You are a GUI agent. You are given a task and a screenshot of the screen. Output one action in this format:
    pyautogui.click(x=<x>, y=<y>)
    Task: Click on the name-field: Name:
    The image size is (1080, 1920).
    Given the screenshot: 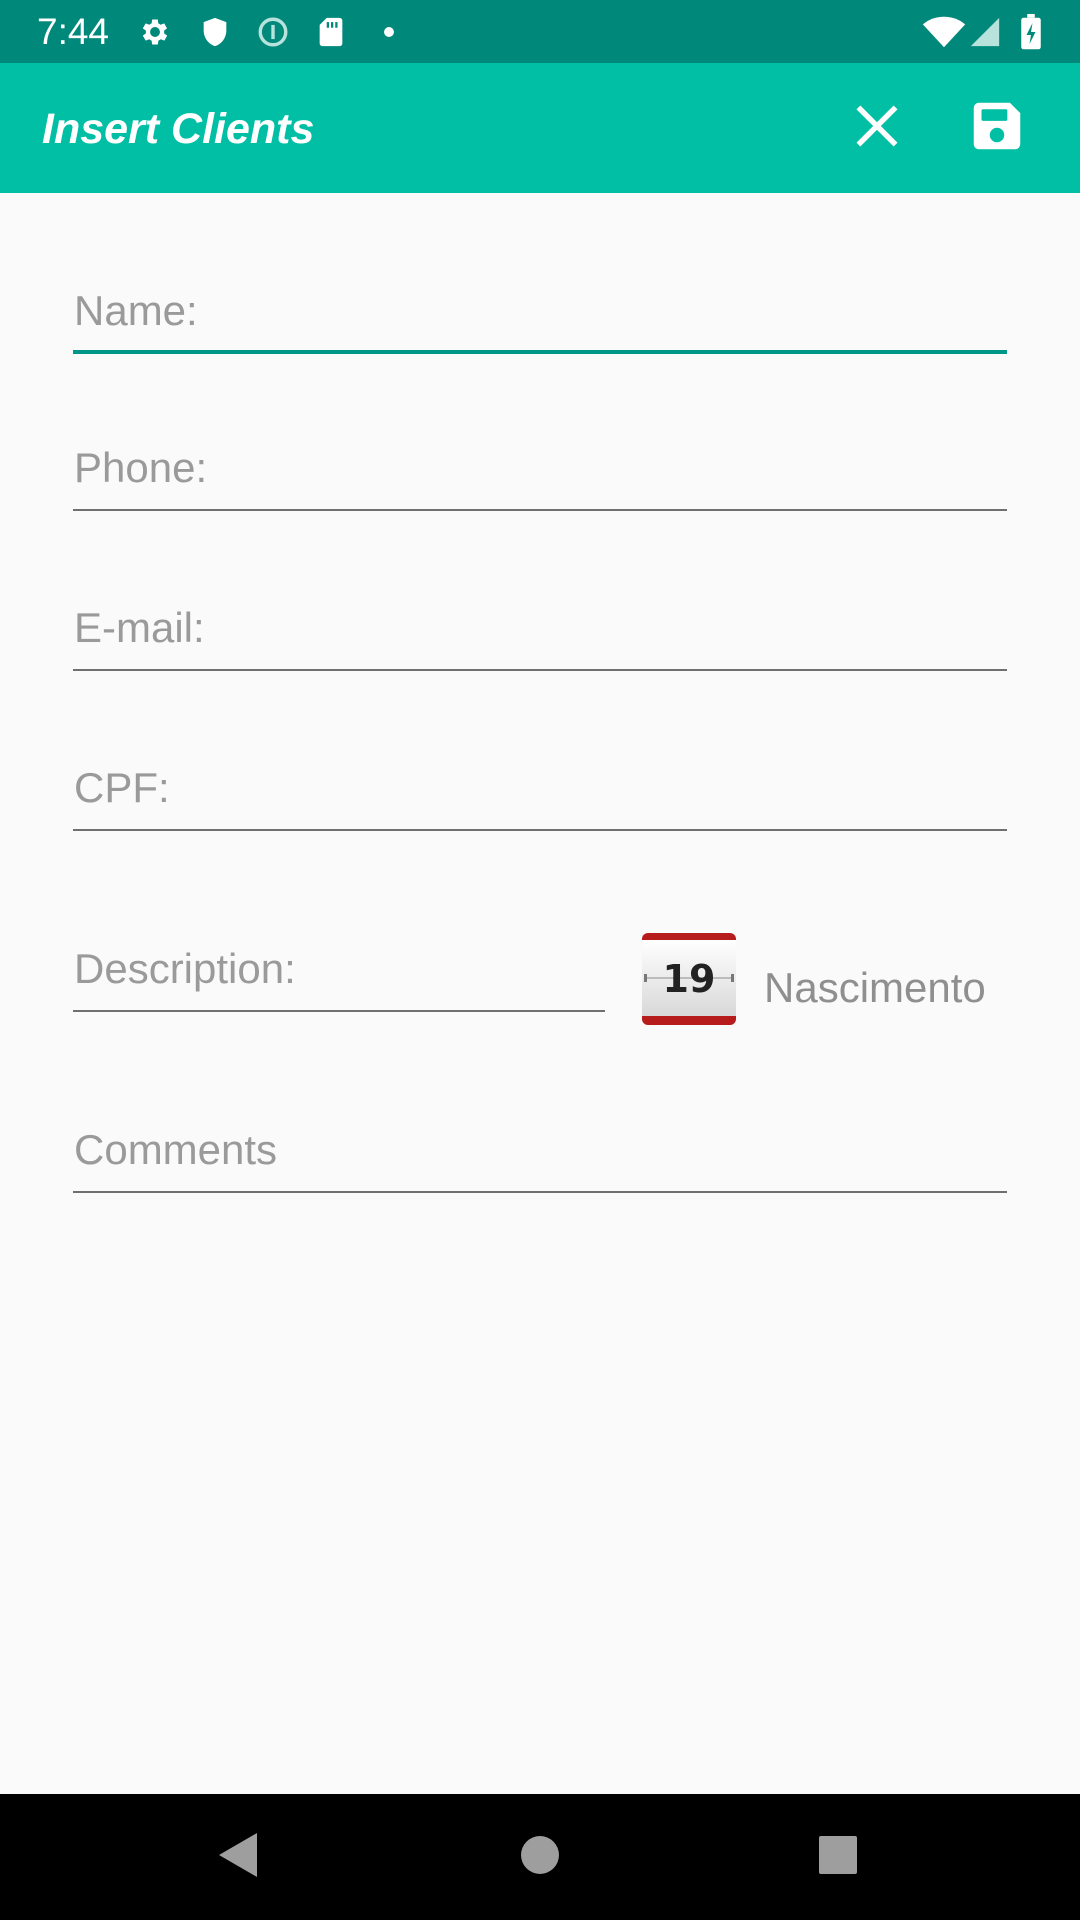 What is the action you would take?
    pyautogui.click(x=540, y=314)
    